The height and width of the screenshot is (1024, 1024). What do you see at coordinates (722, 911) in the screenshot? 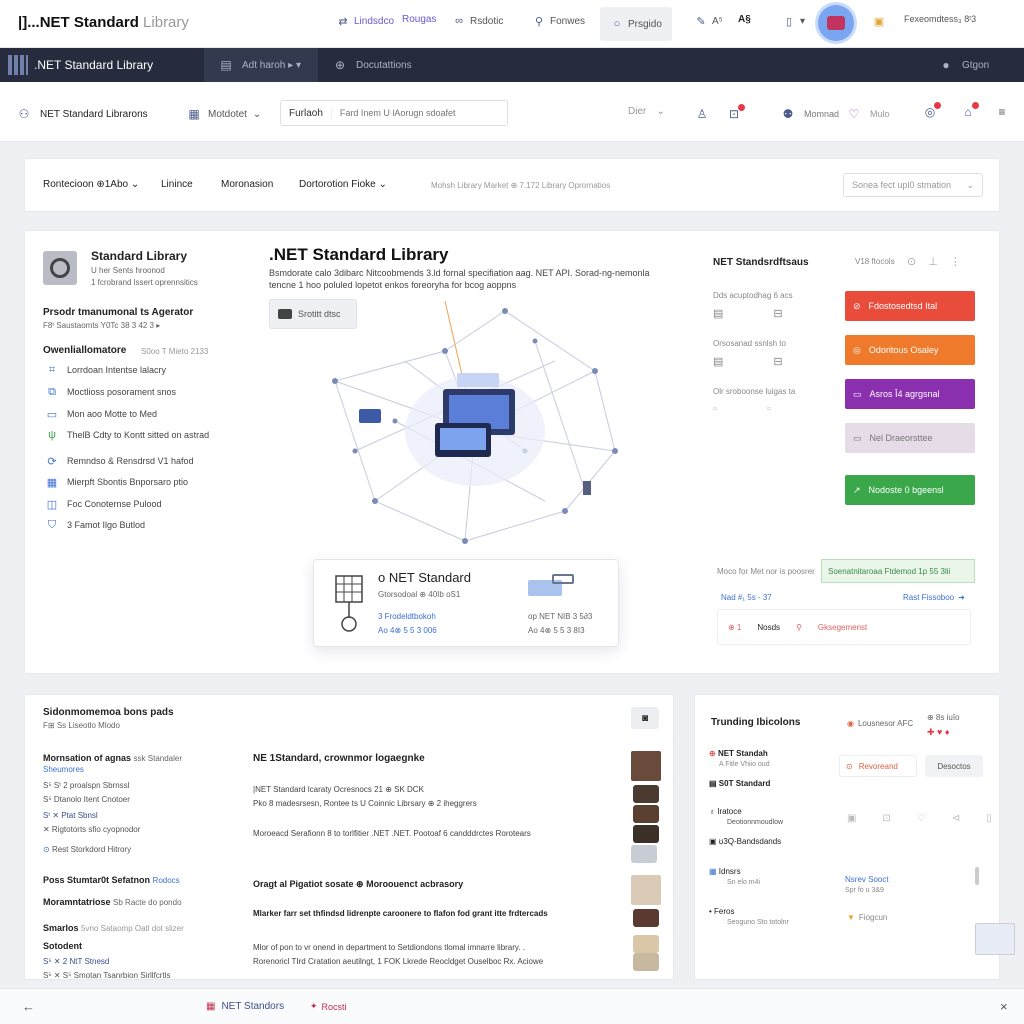
I see `trending-item: • Feros` at bounding box center [722, 911].